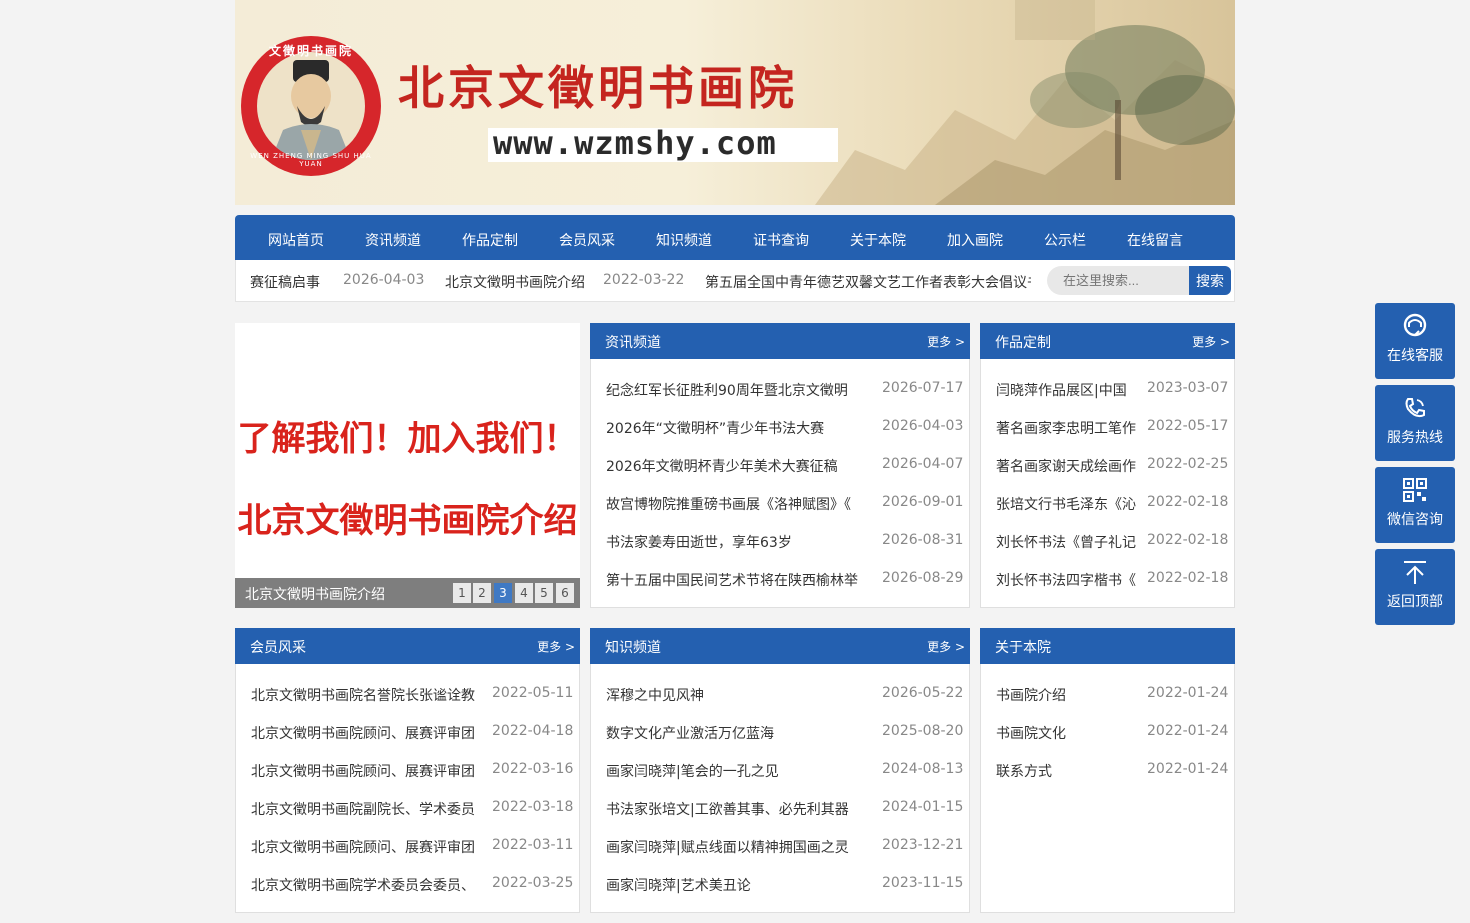  Describe the element at coordinates (733, 885) in the screenshot. I see `list-item: 画家闫晓萍|艺术美丑论` at that location.